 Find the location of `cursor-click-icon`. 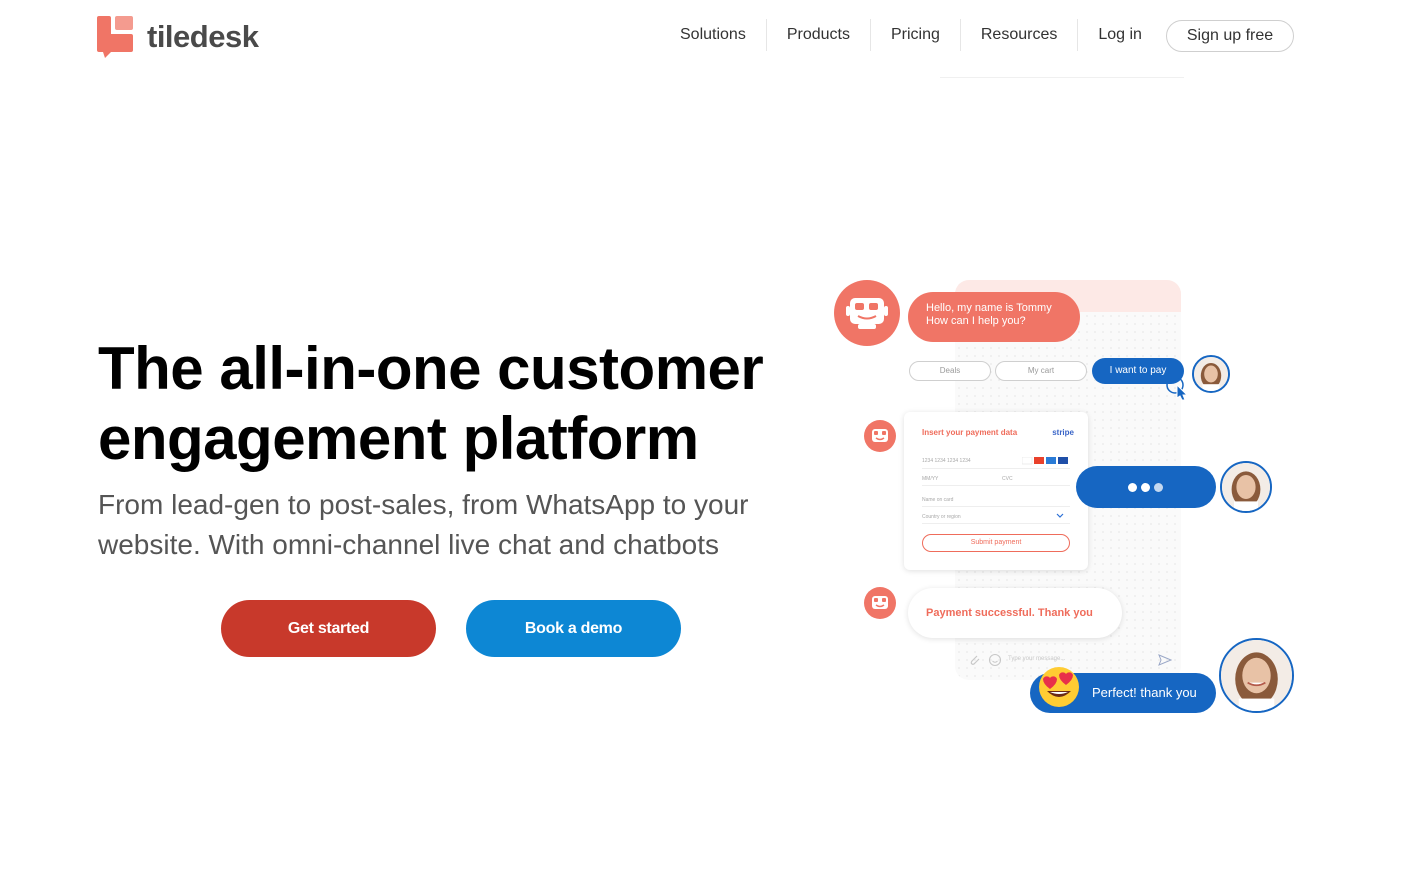

cursor-click-icon is located at coordinates (1177, 388).